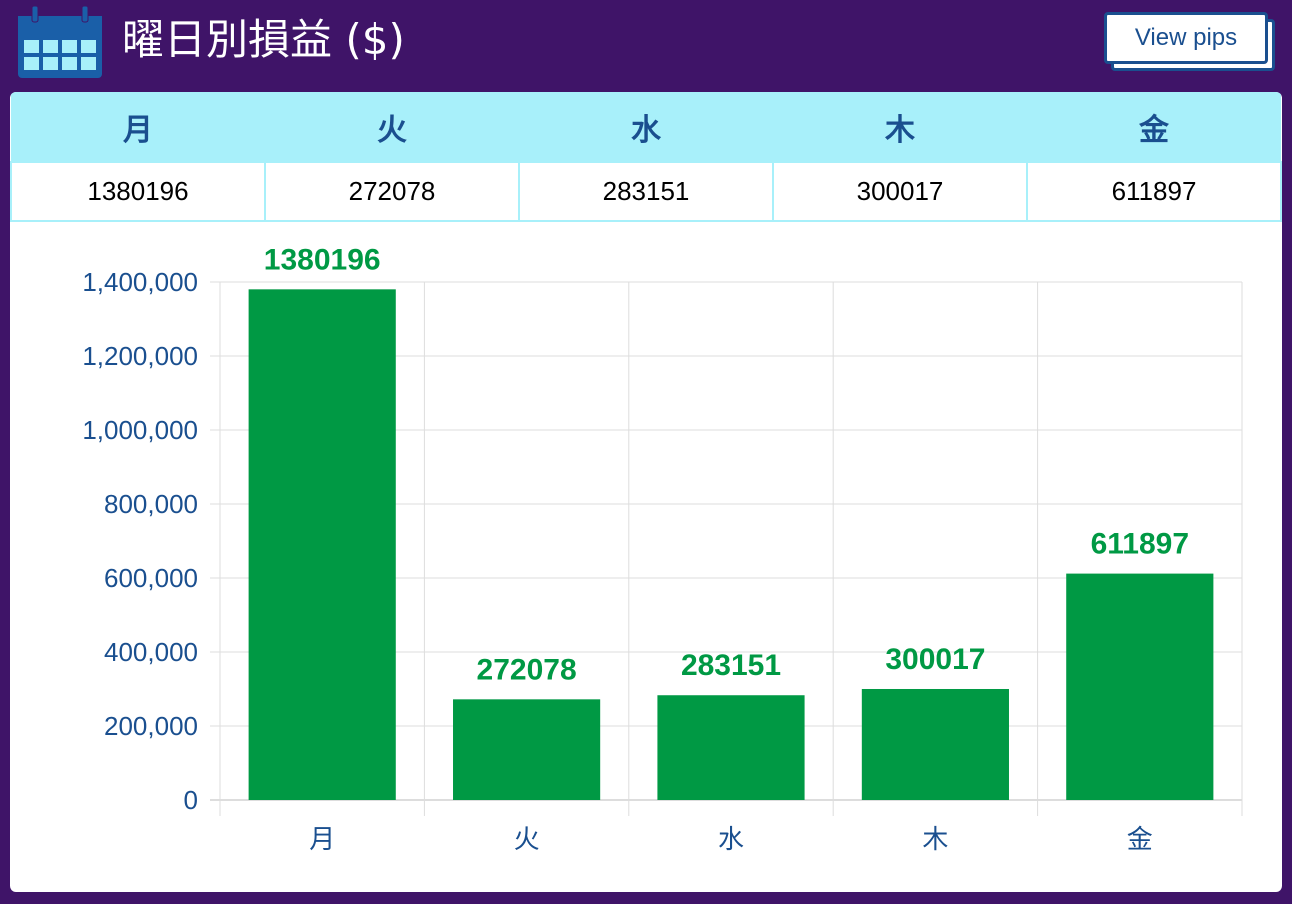  I want to click on x-tick-label: 火, so click(527, 839).